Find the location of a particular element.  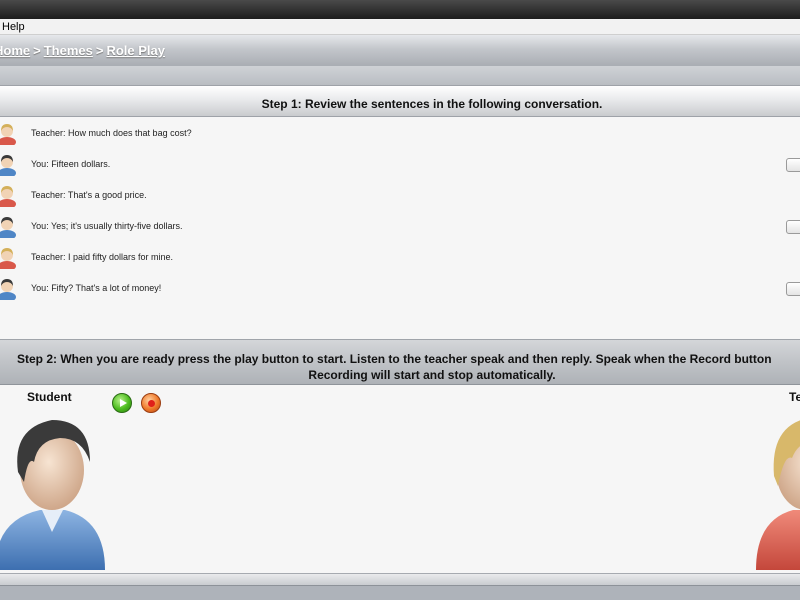

conversation-row: You: Fifty? That's a lot of money! is located at coordinates (400, 288).